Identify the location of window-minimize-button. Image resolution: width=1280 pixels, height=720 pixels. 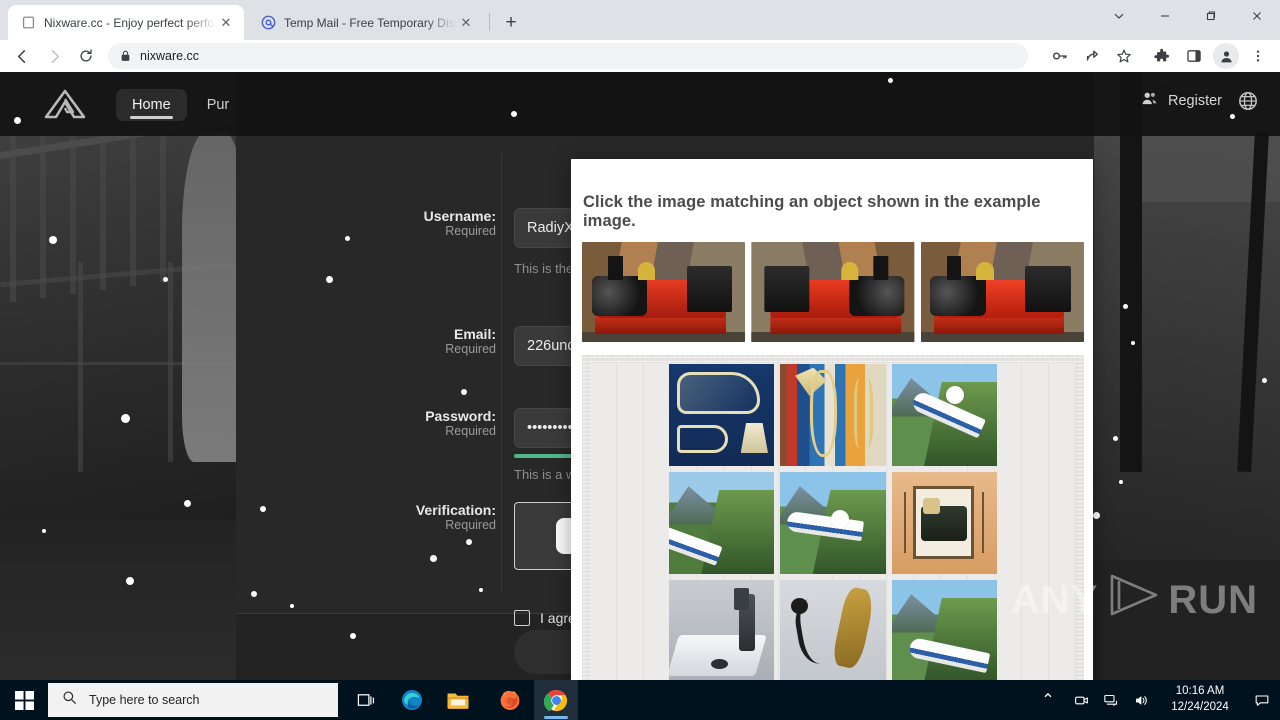
(1165, 16).